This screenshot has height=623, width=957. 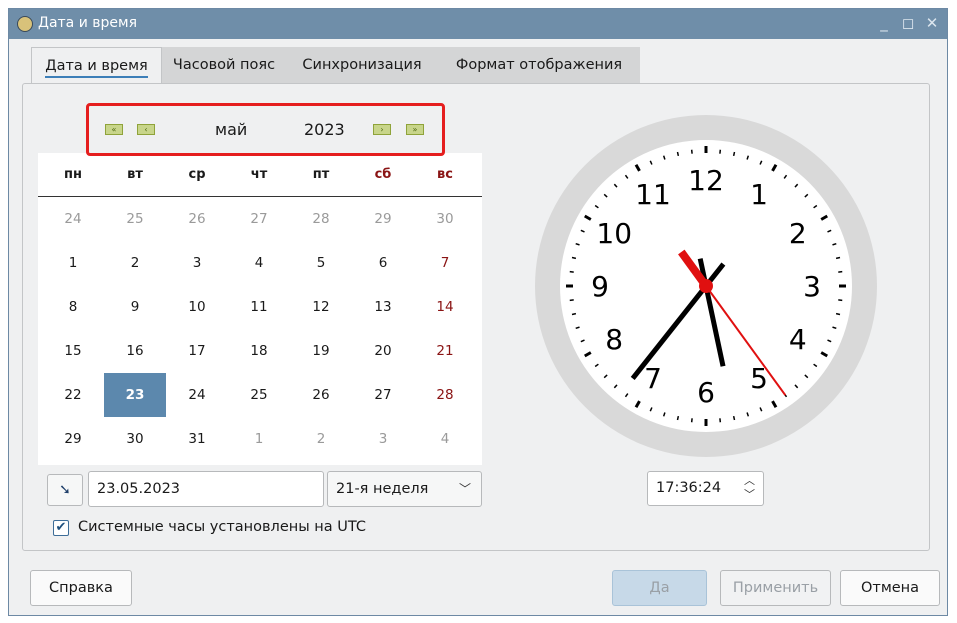 What do you see at coordinates (321, 263) in the screenshot?
I see `calendar-day: 5` at bounding box center [321, 263].